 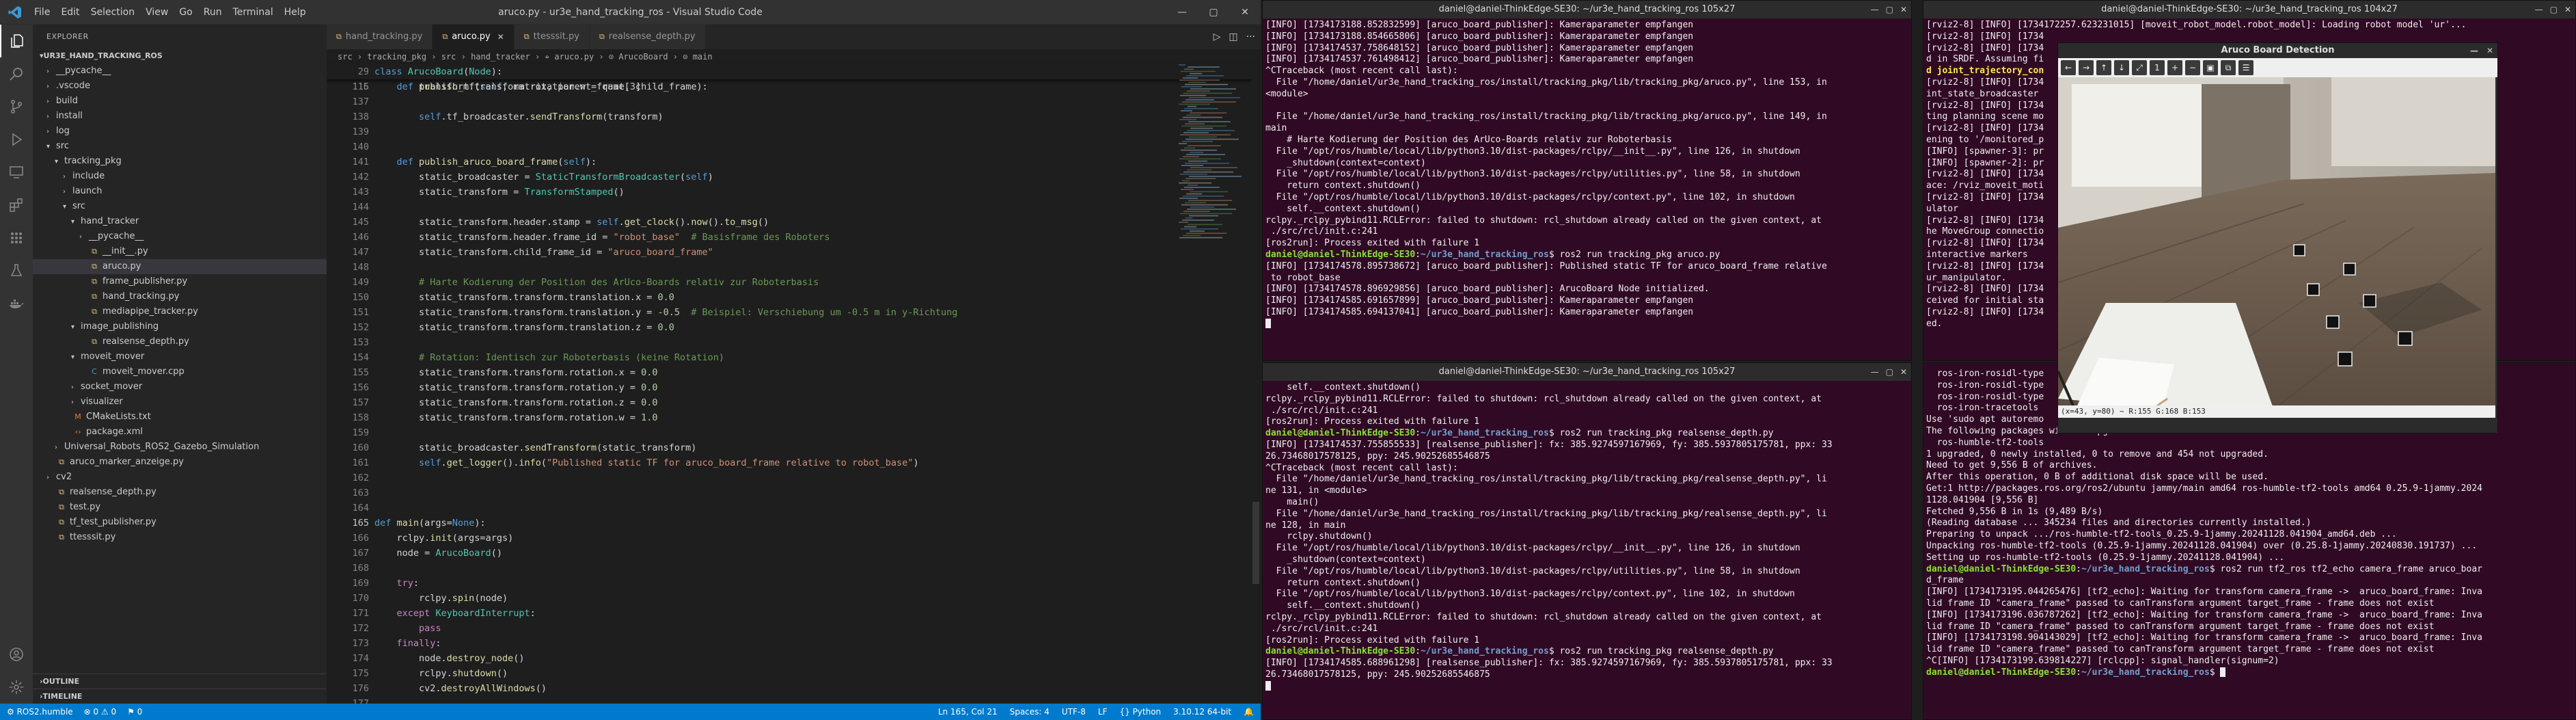 I want to click on outline-section: ›OUTLINE, so click(x=180, y=681).